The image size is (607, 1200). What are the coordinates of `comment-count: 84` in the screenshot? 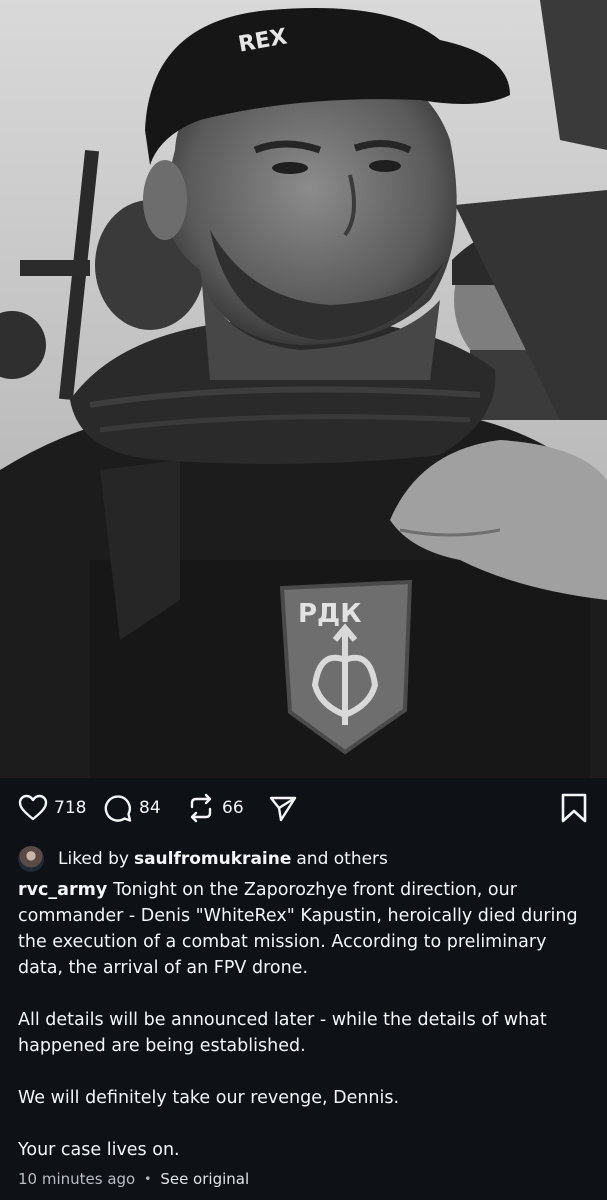 It's located at (150, 808).